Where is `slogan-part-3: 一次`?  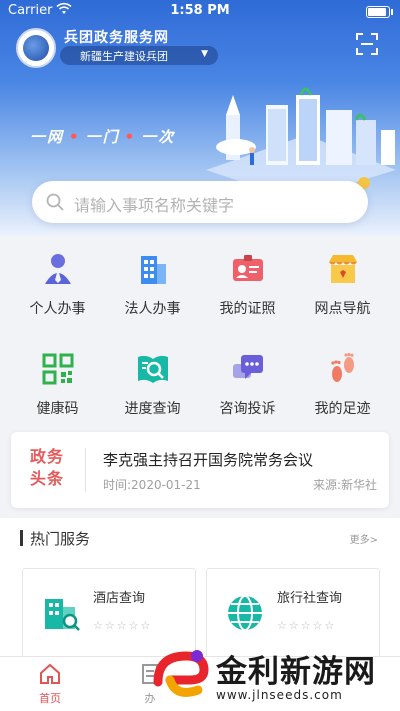 slogan-part-3: 一次 is located at coordinates (158, 137).